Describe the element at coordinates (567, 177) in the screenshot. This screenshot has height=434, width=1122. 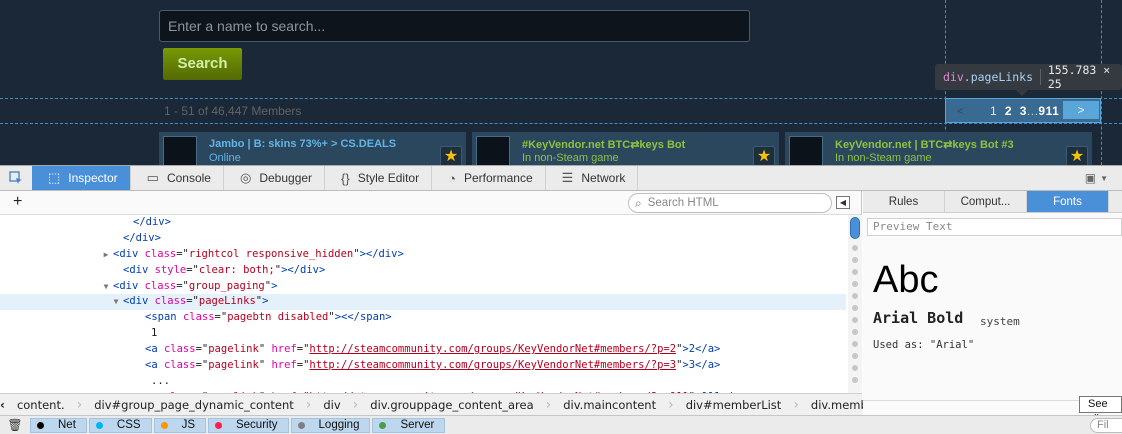
I see `network-icon: ☰` at that location.